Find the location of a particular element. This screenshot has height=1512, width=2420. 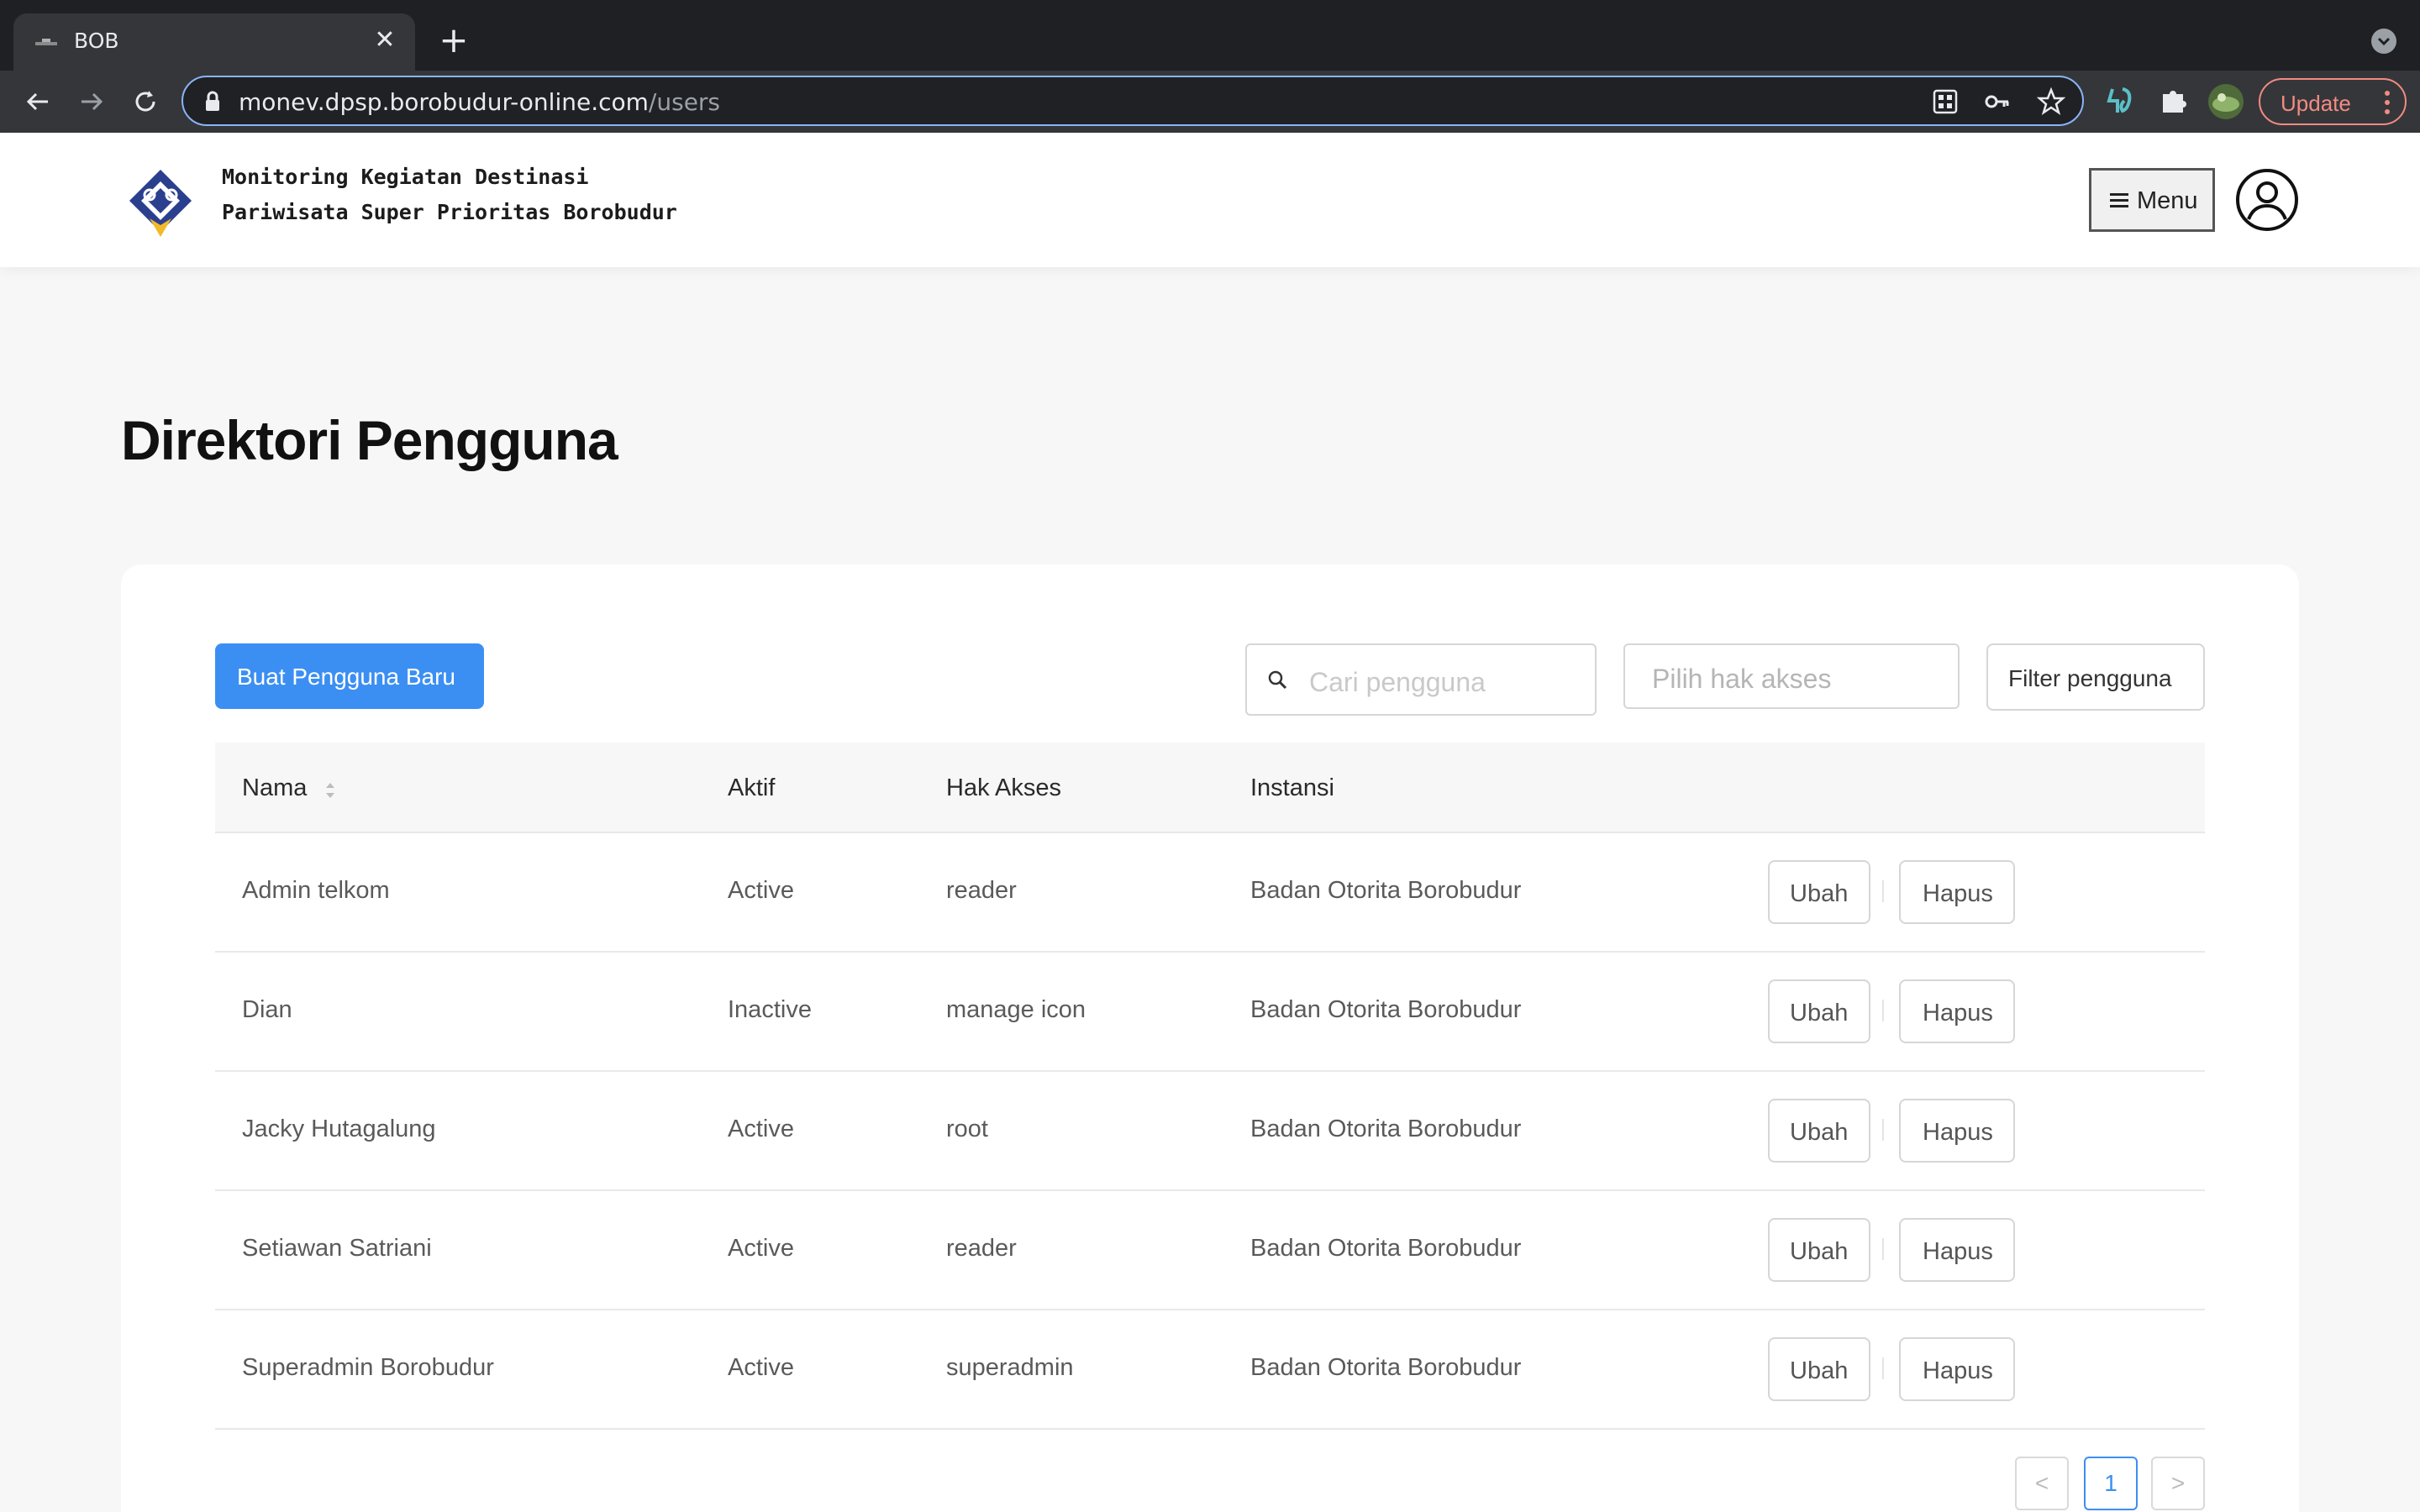

create-user-button: Buat Pengguna Baru is located at coordinates (349, 676).